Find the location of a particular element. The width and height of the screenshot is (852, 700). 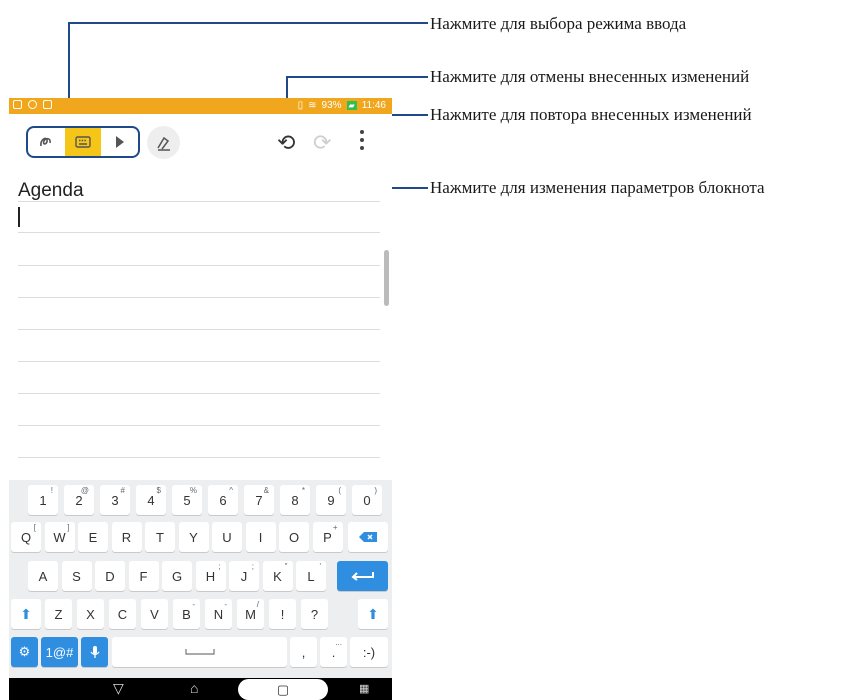

key-x: X is located at coordinates (90, 614).